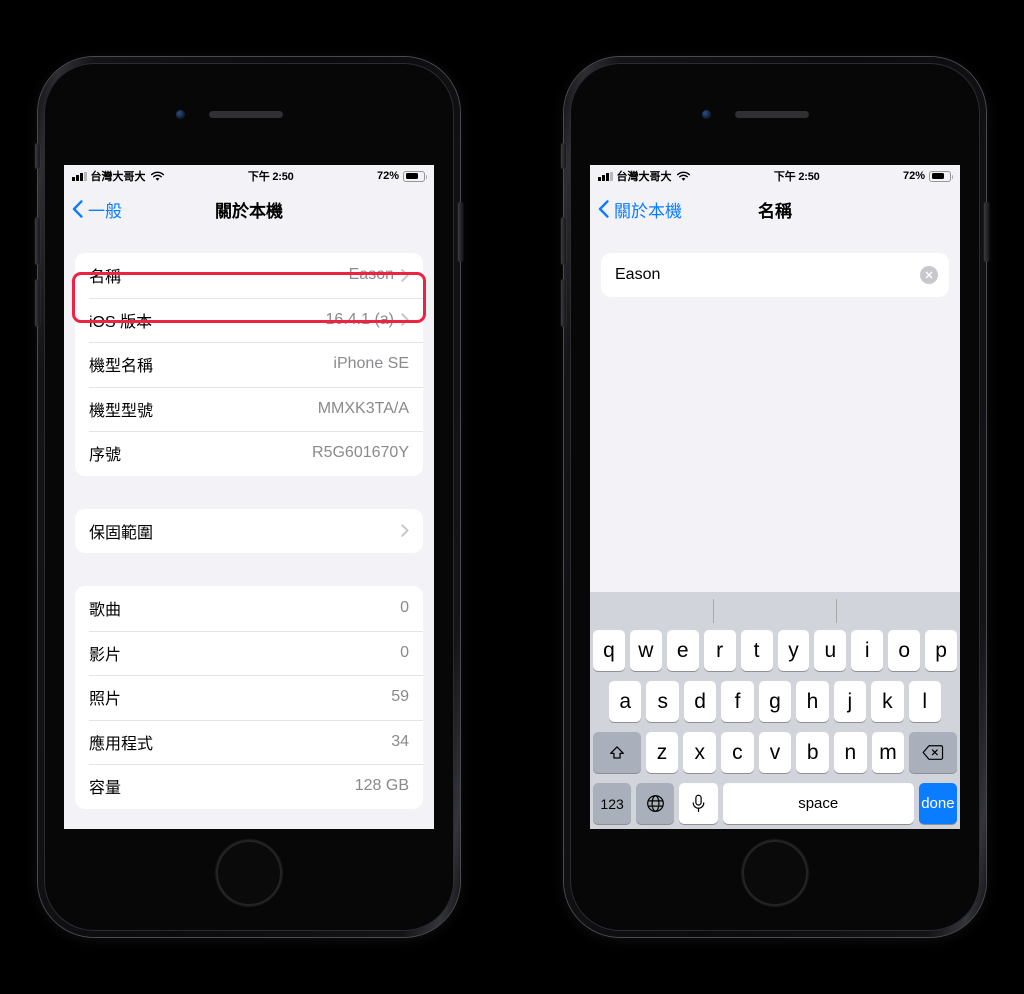  I want to click on key-o: o, so click(904, 650).